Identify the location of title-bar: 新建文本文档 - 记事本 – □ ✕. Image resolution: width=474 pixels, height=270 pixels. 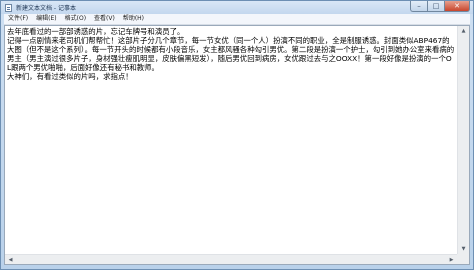
(237, 7).